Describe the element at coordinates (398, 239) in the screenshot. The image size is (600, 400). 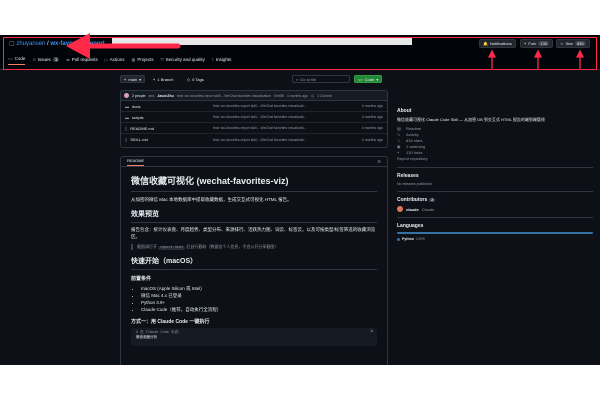
I see `language-dot-icon` at that location.